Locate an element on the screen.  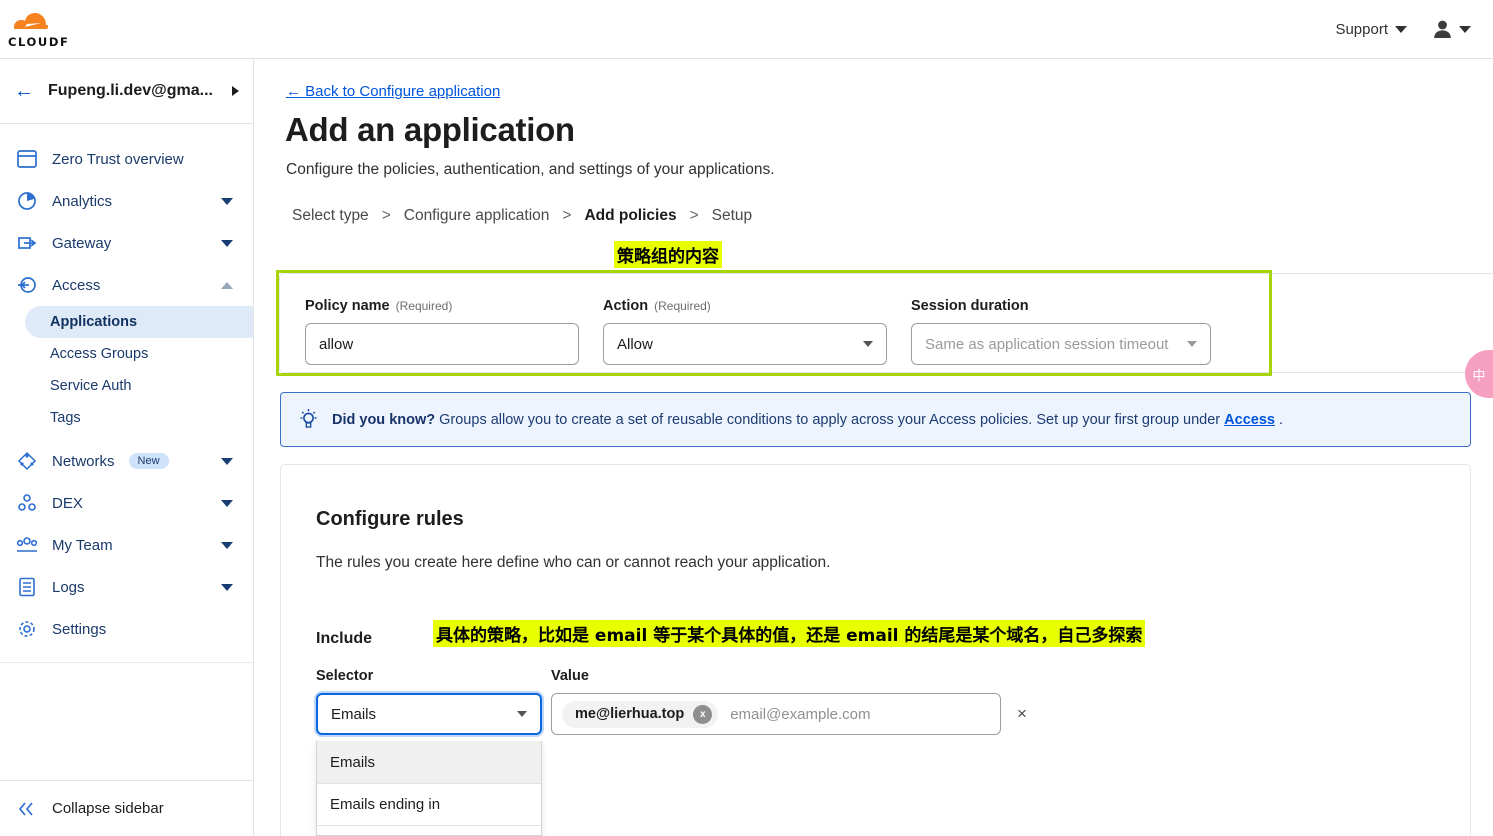
back-arrow-icon: ← is located at coordinates (24, 91).